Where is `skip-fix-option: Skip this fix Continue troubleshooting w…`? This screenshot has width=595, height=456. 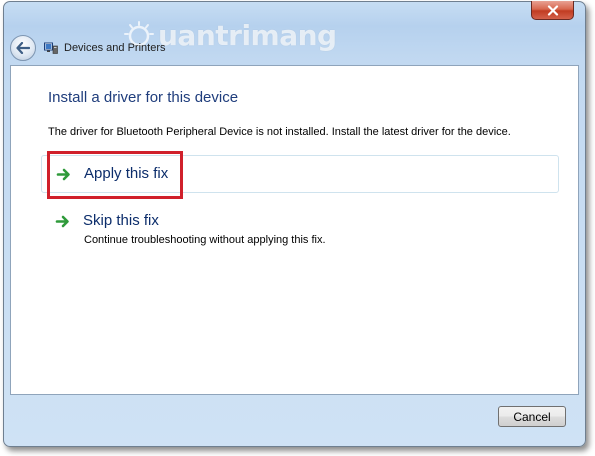 skip-fix-option: Skip this fix Continue troubleshooting w… is located at coordinates (300, 229).